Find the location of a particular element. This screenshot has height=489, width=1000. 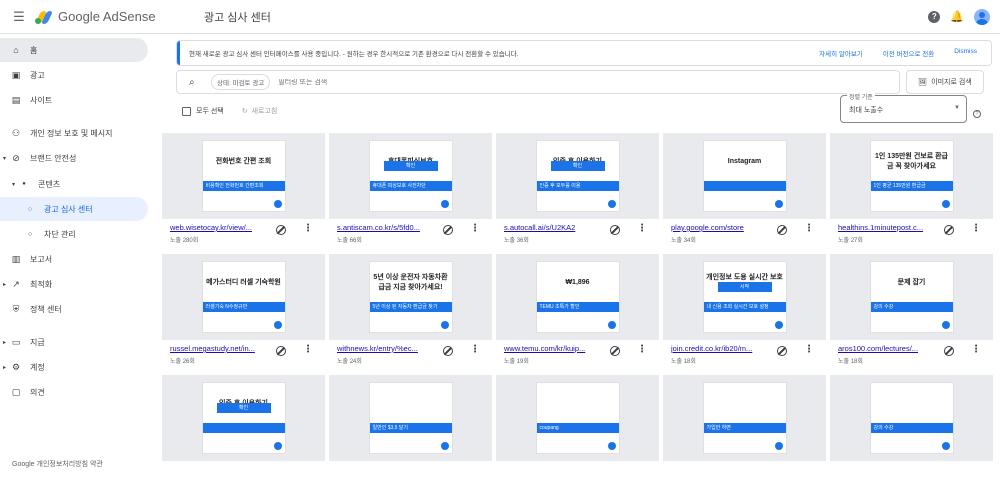

sidebar-item-feedback: ▢ 의견 is located at coordinates (74, 392).